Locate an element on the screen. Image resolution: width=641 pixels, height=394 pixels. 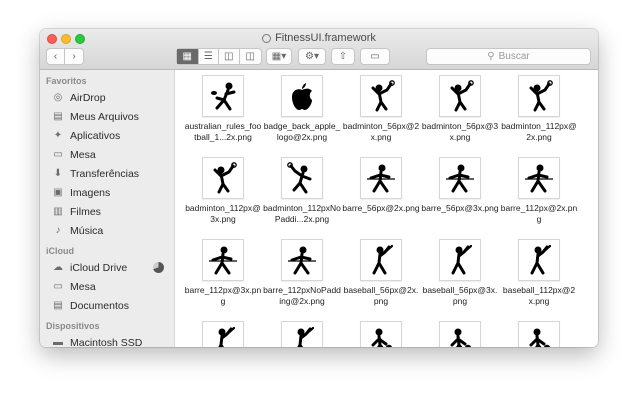
gallery-icon: ◫ is located at coordinates (250, 56).